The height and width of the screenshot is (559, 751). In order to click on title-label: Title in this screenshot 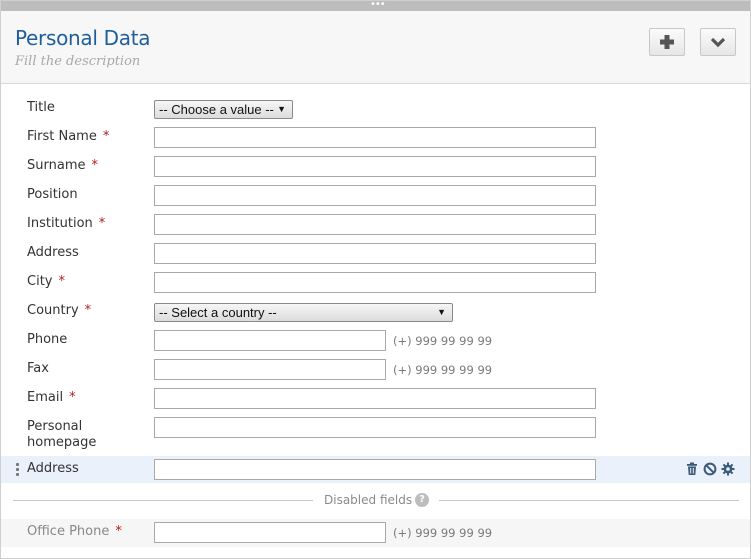, I will do `click(41, 107)`.